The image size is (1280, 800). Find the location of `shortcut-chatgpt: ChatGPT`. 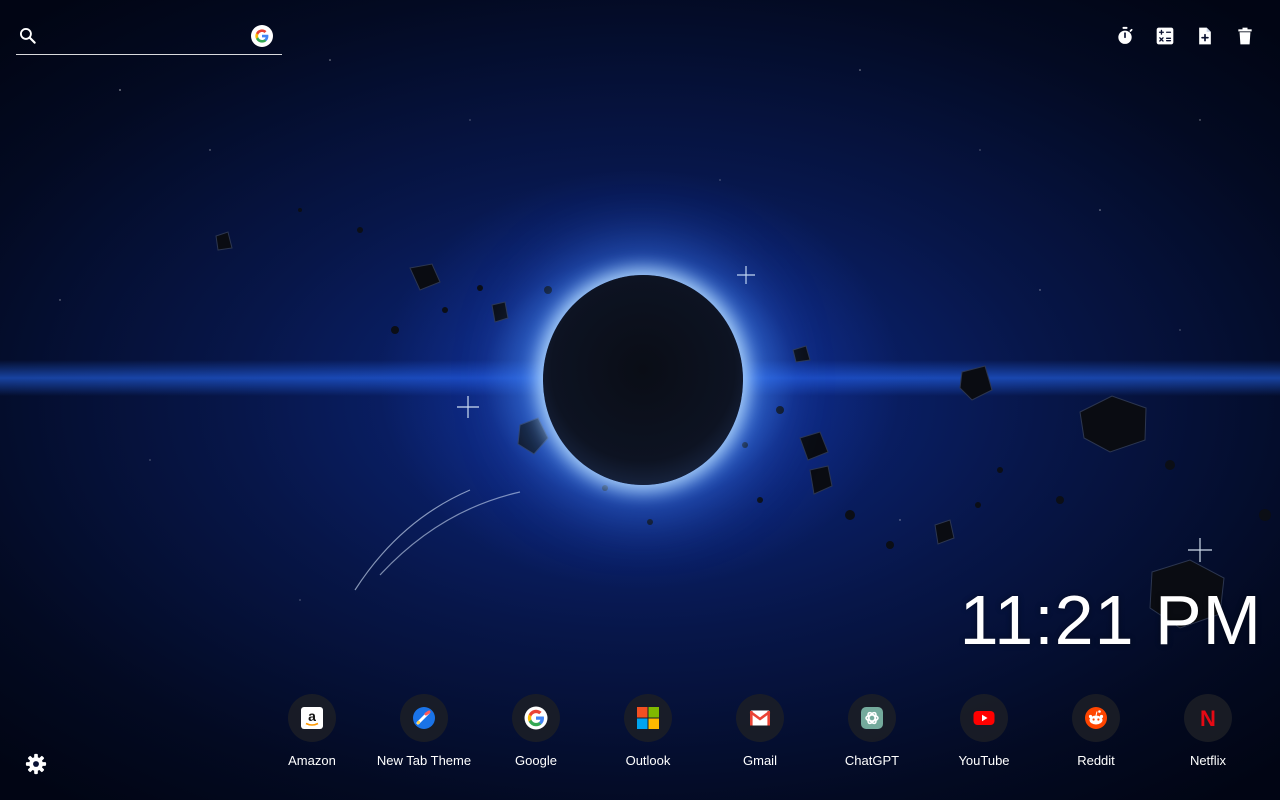

shortcut-chatgpt: ChatGPT is located at coordinates (872, 731).